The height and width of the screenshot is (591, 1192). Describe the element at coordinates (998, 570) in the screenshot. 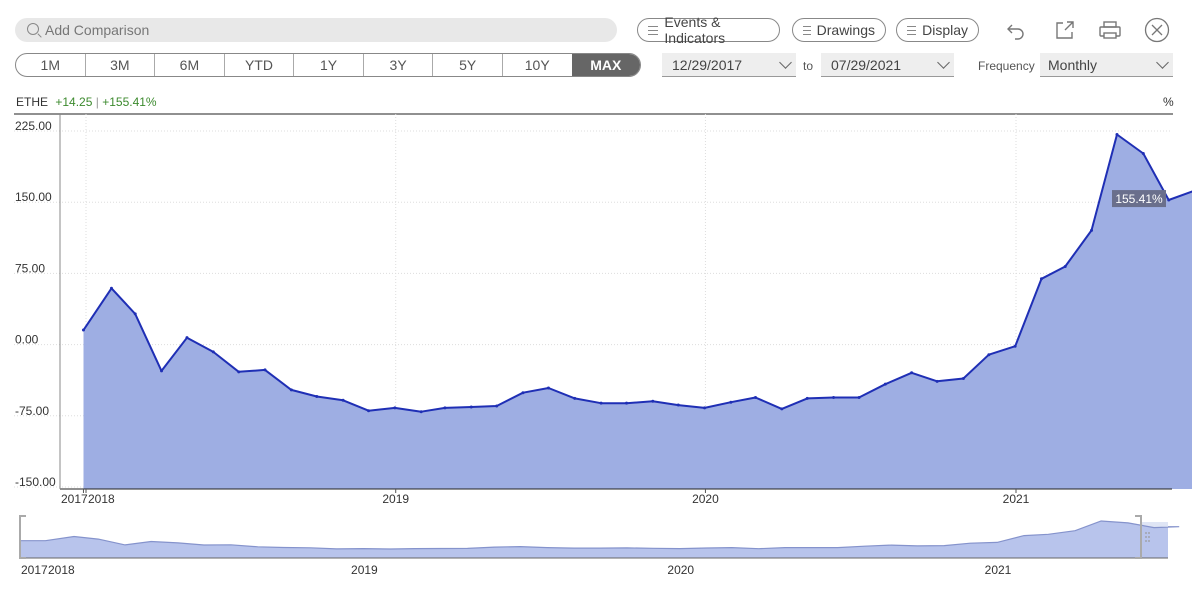

I see `navigator-tick-label: 2021` at that location.